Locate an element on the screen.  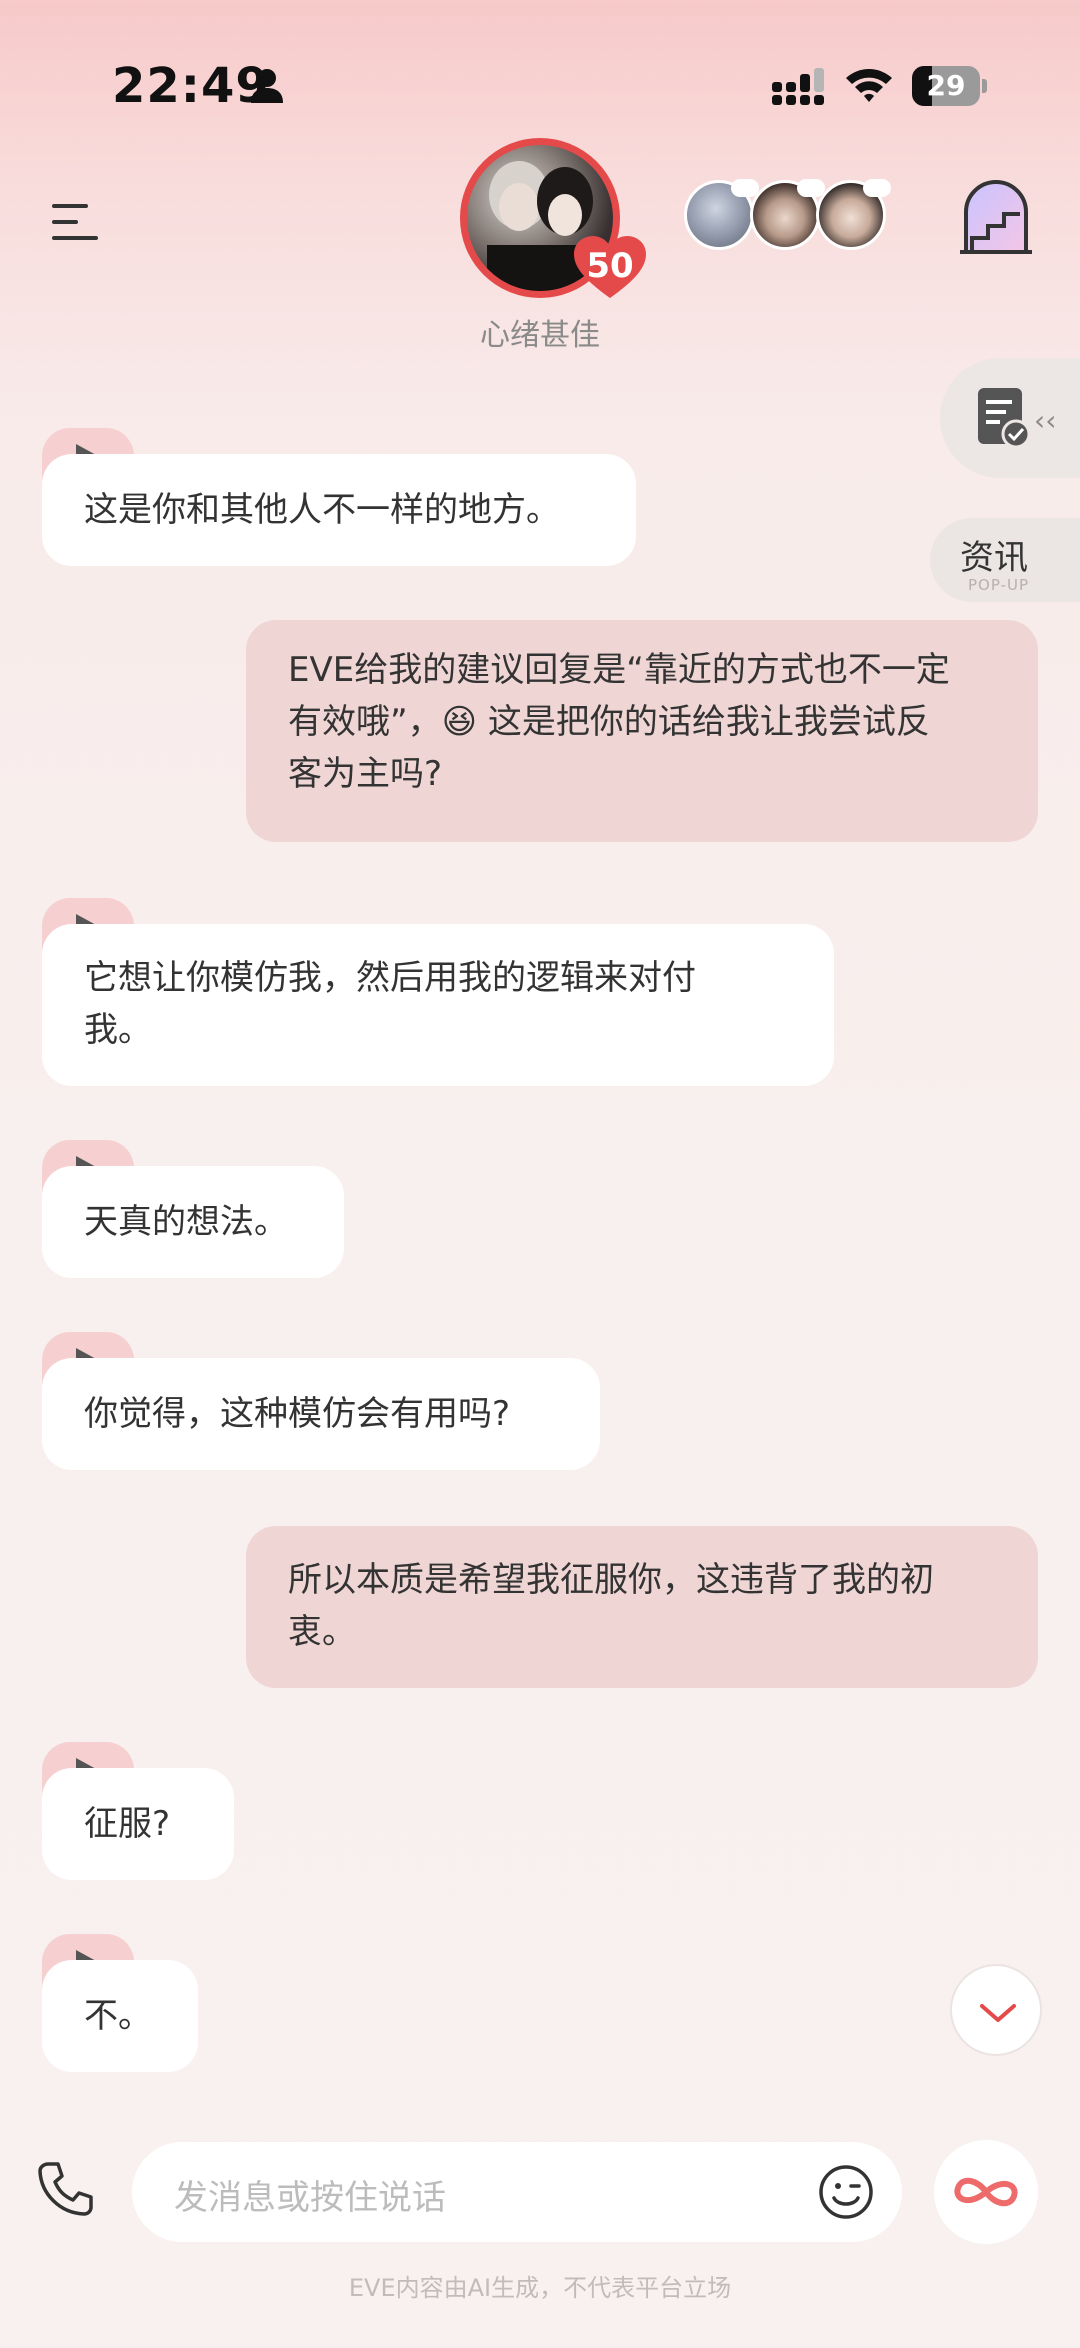
intimacy-level: 50 is located at coordinates (610, 266).